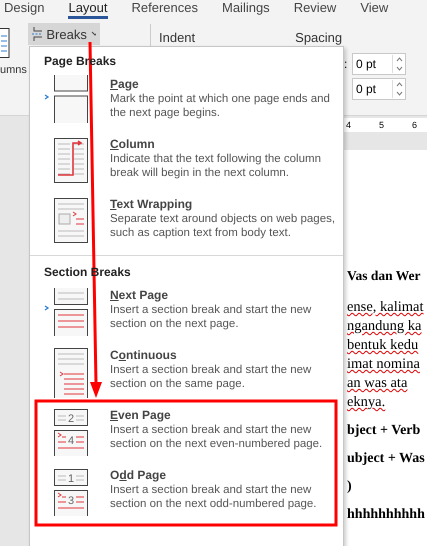 The image size is (427, 546). I want to click on breaks-button: Breaks, so click(64, 34).